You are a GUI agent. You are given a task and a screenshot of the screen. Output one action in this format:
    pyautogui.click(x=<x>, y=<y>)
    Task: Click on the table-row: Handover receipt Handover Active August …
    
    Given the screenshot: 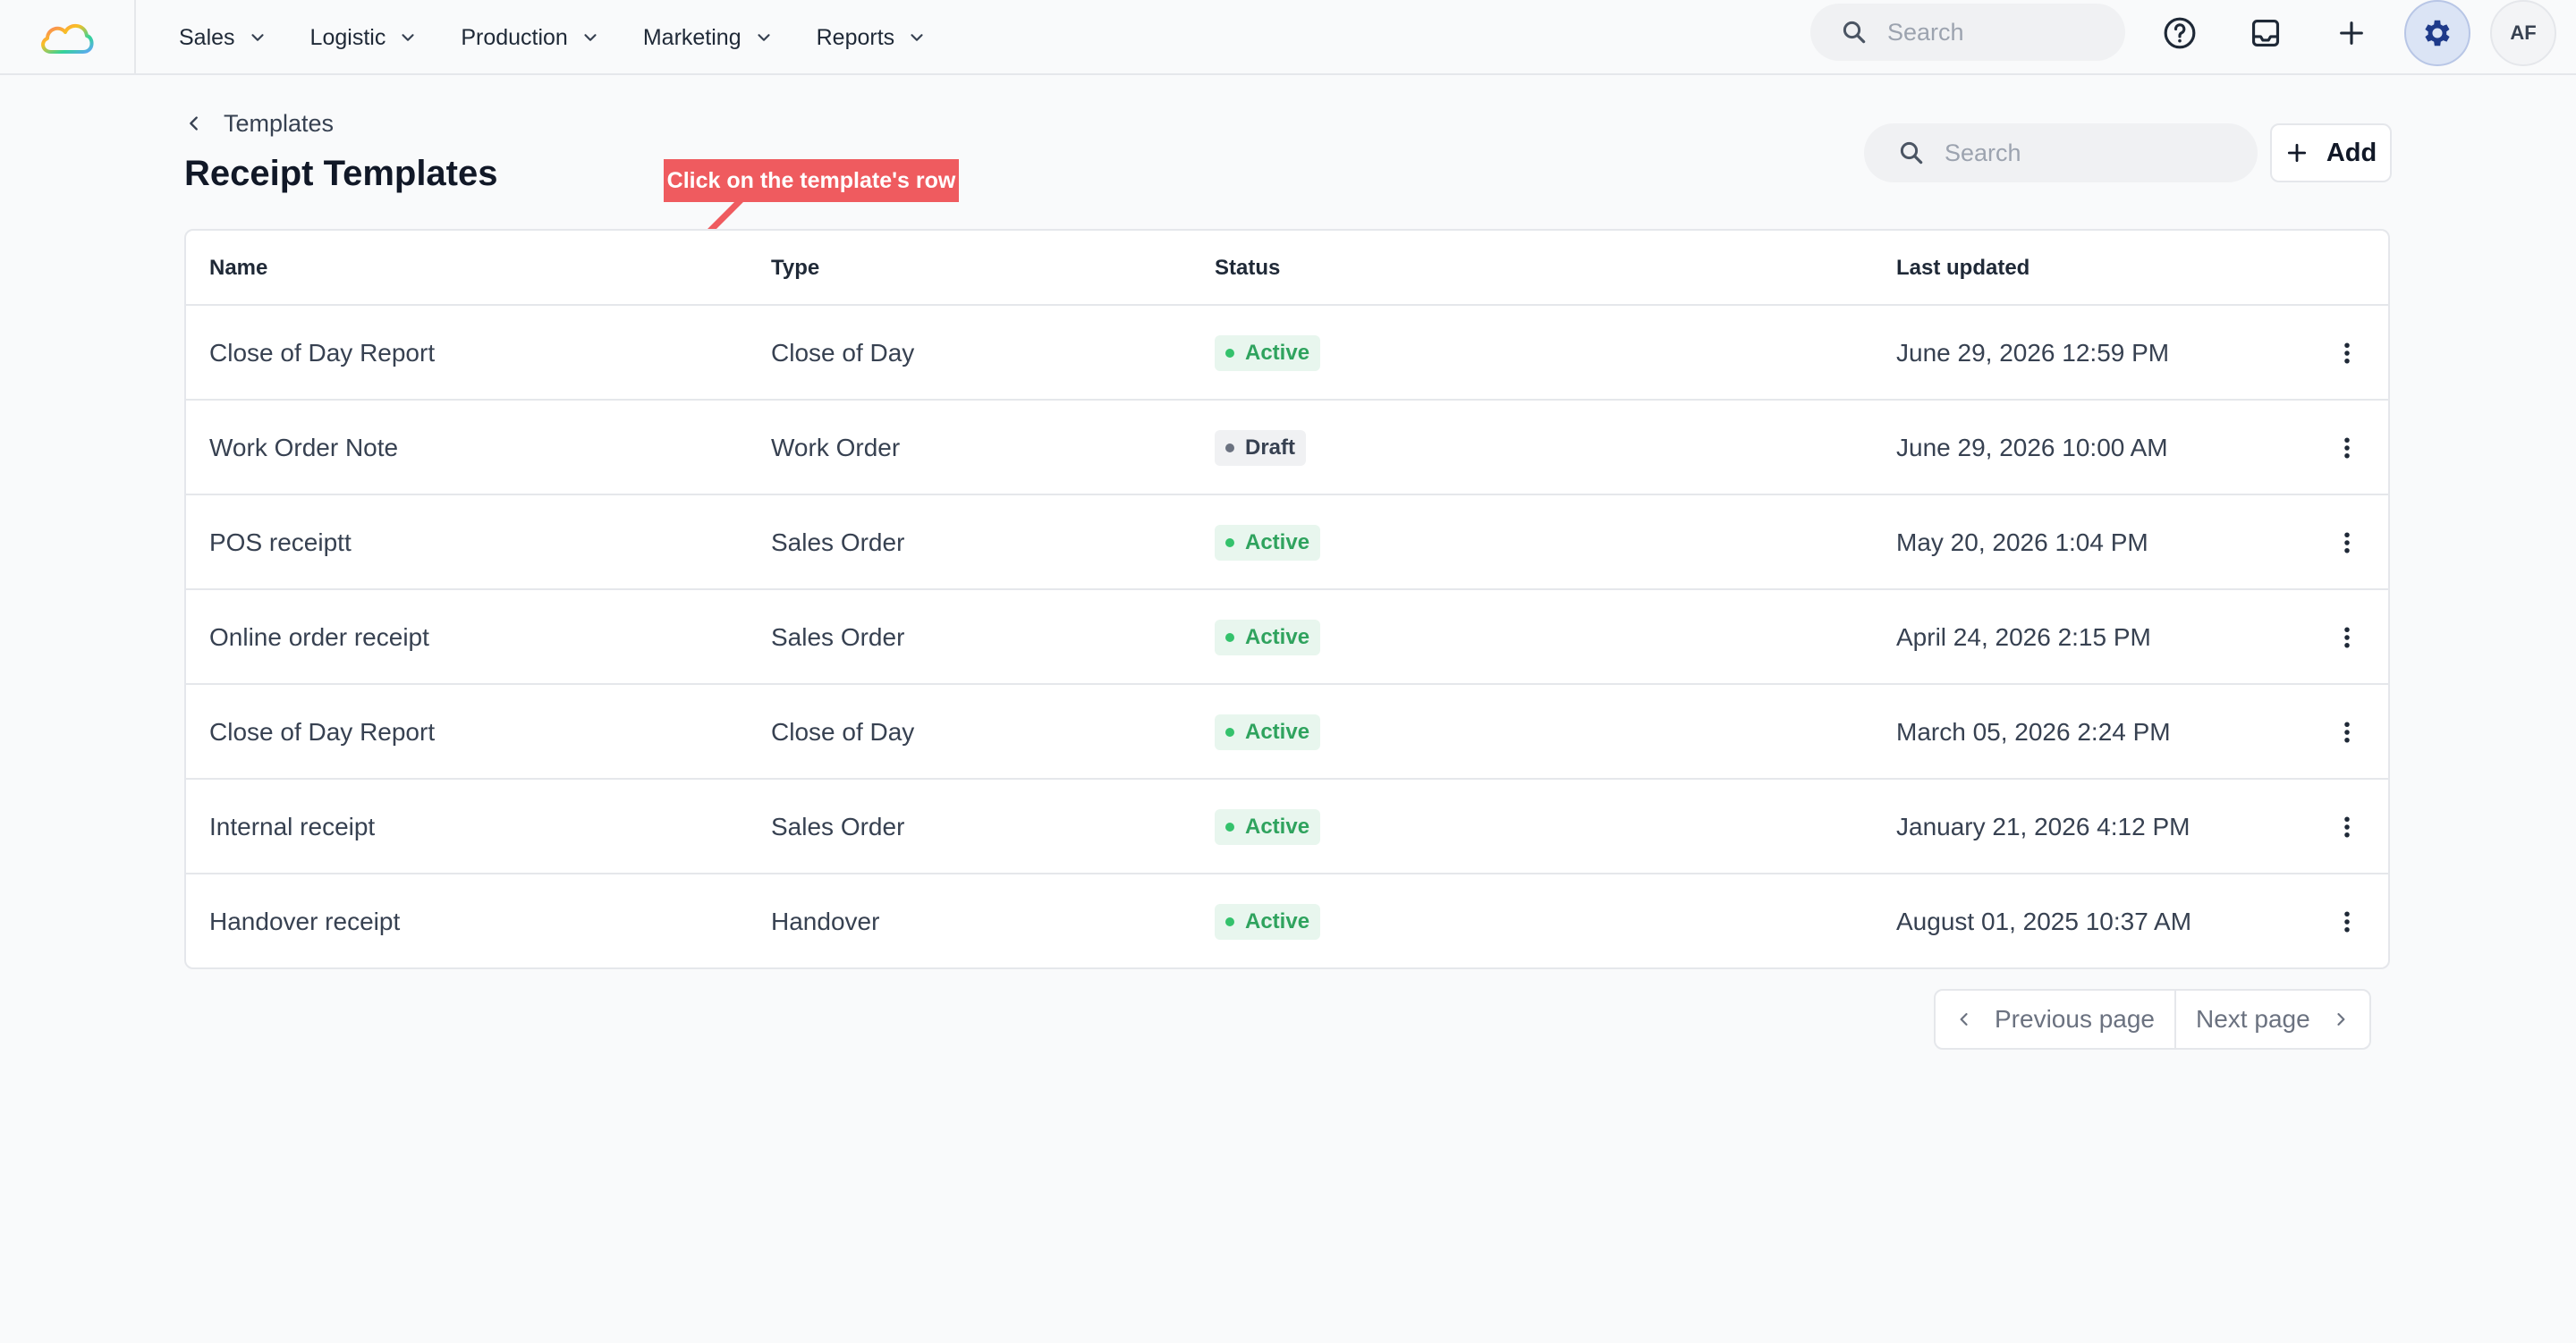 What is the action you would take?
    pyautogui.click(x=1287, y=921)
    